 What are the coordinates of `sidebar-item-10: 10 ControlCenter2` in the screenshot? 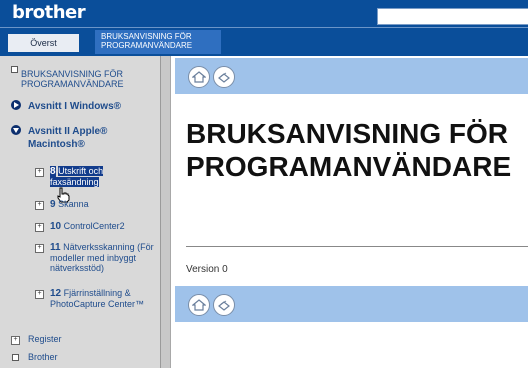 It's located at (102, 226).